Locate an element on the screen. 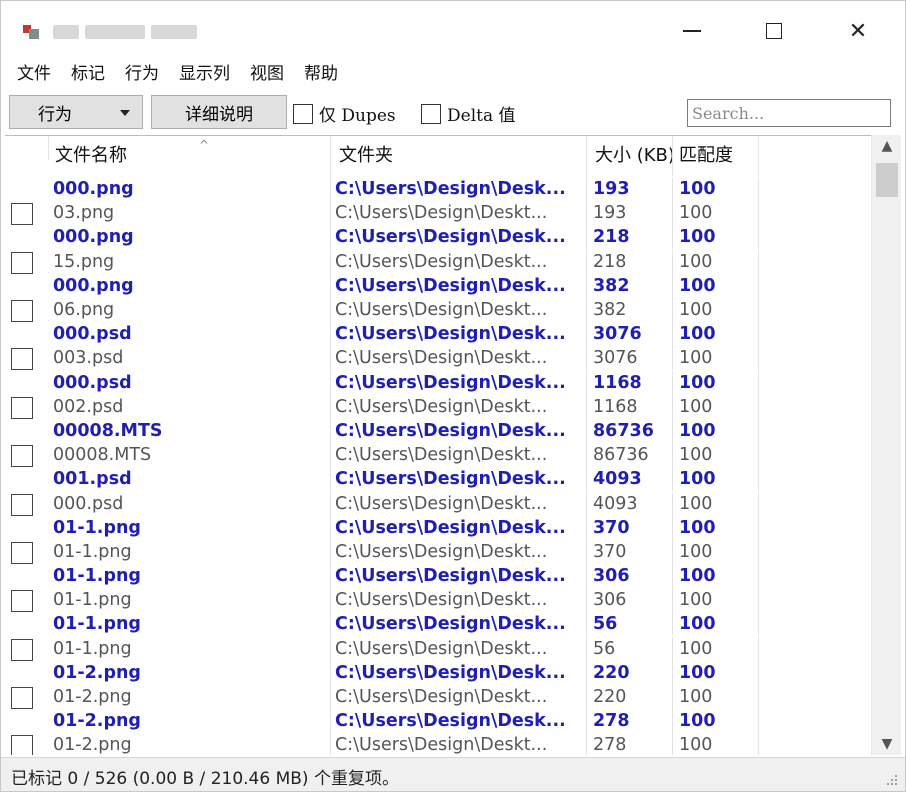 This screenshot has width=906, height=792. resize-grip-icon is located at coordinates (891, 779).